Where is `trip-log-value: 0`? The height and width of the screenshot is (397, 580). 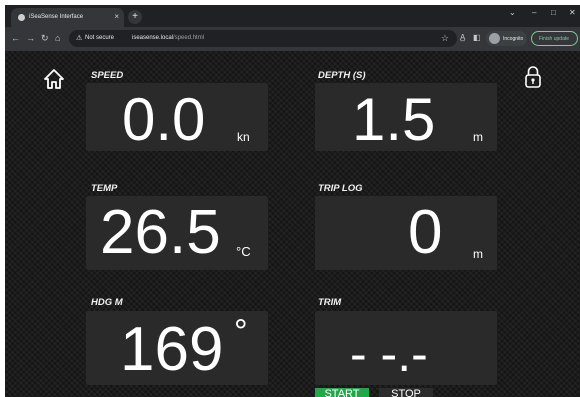
trip-log-value: 0 is located at coordinates (425, 232).